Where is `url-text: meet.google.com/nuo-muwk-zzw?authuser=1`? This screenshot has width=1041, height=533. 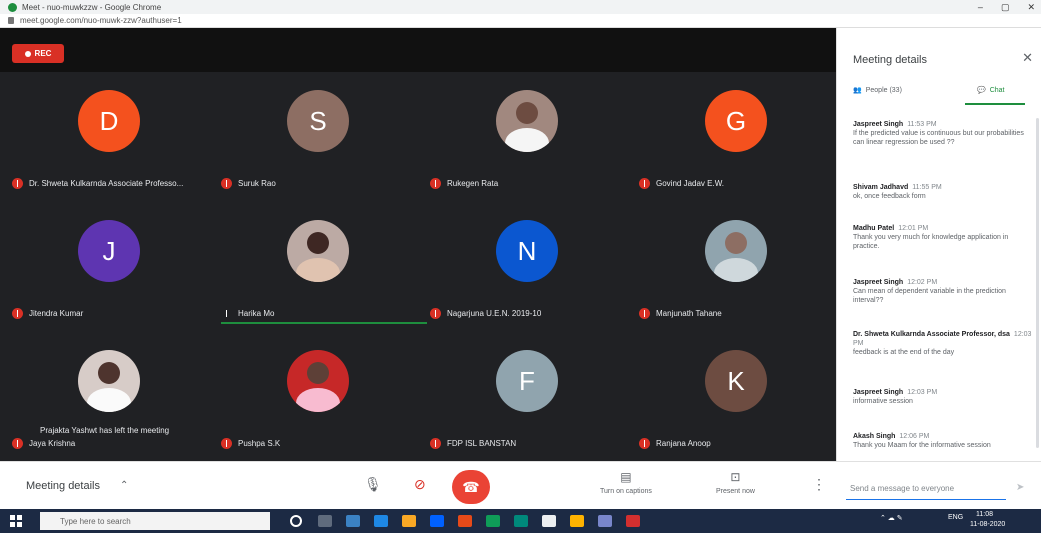
url-text: meet.google.com/nuo-muwk-zzw?authuser=1 is located at coordinates (101, 20).